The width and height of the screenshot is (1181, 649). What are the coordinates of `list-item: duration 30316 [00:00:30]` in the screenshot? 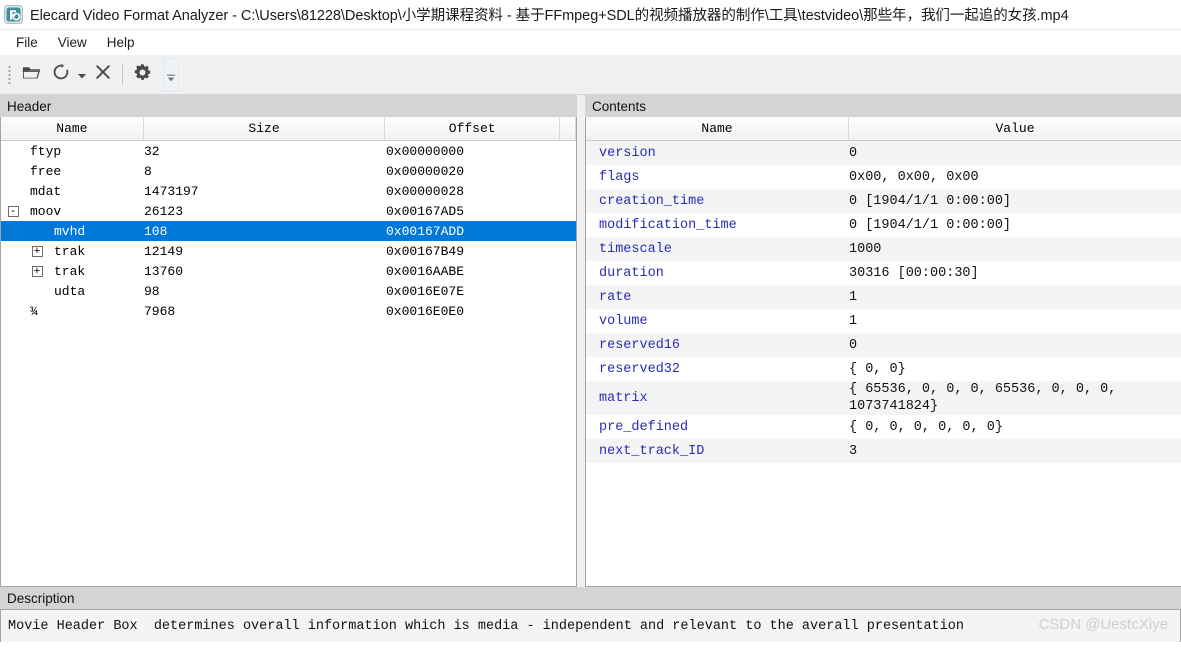 It's located at (883, 273).